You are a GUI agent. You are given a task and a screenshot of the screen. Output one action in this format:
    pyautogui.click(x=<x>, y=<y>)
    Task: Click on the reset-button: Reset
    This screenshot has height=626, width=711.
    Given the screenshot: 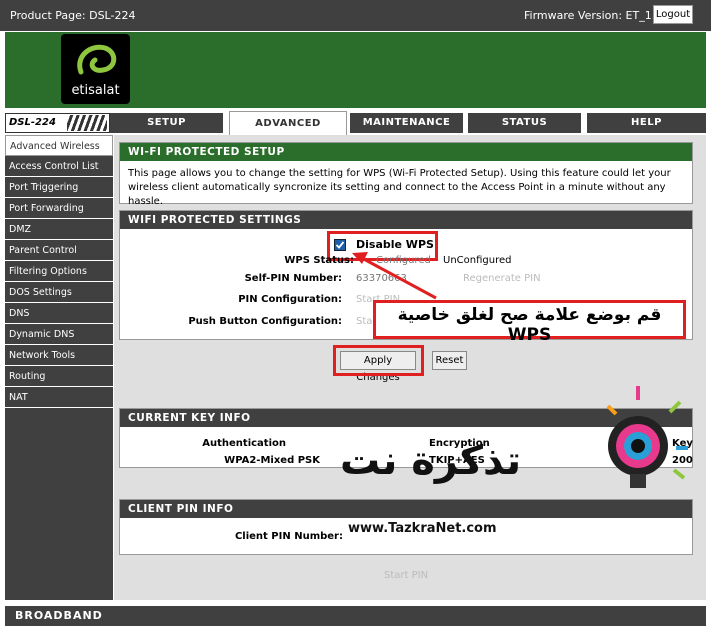 What is the action you would take?
    pyautogui.click(x=449, y=360)
    